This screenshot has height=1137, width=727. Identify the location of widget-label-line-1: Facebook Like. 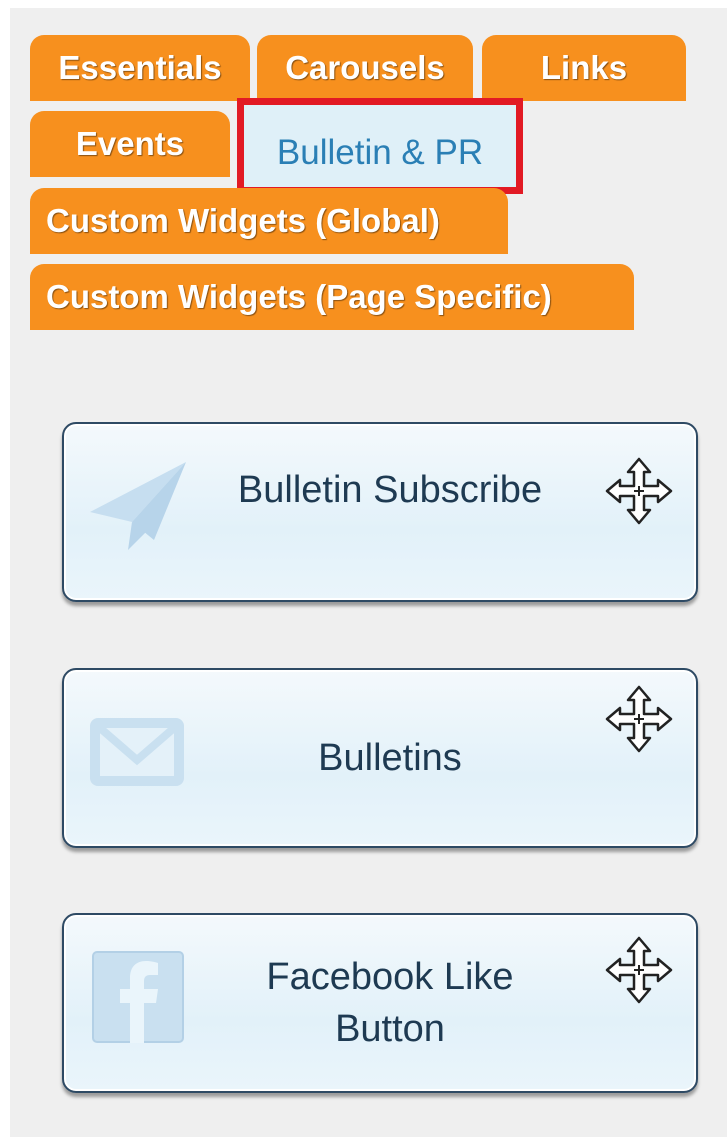
(390, 977).